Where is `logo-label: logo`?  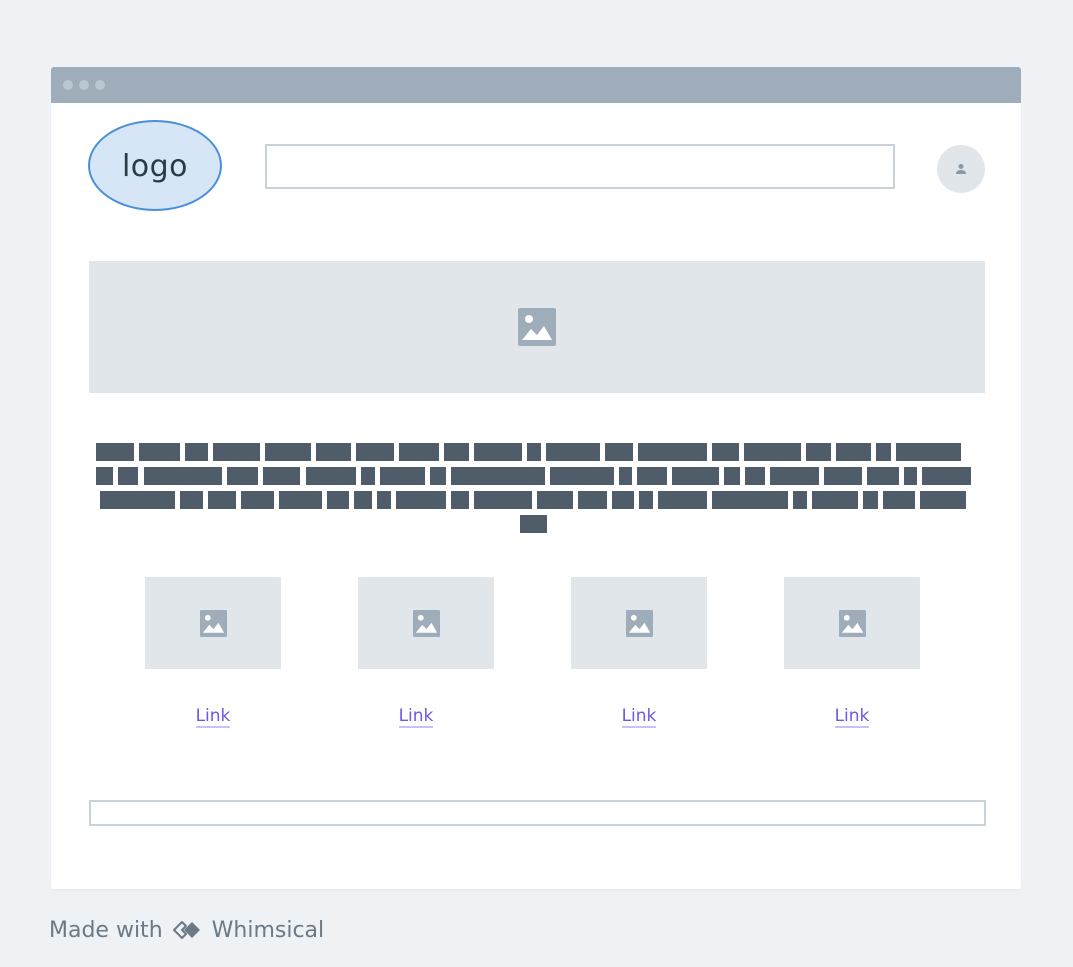
logo-label: logo is located at coordinates (155, 166).